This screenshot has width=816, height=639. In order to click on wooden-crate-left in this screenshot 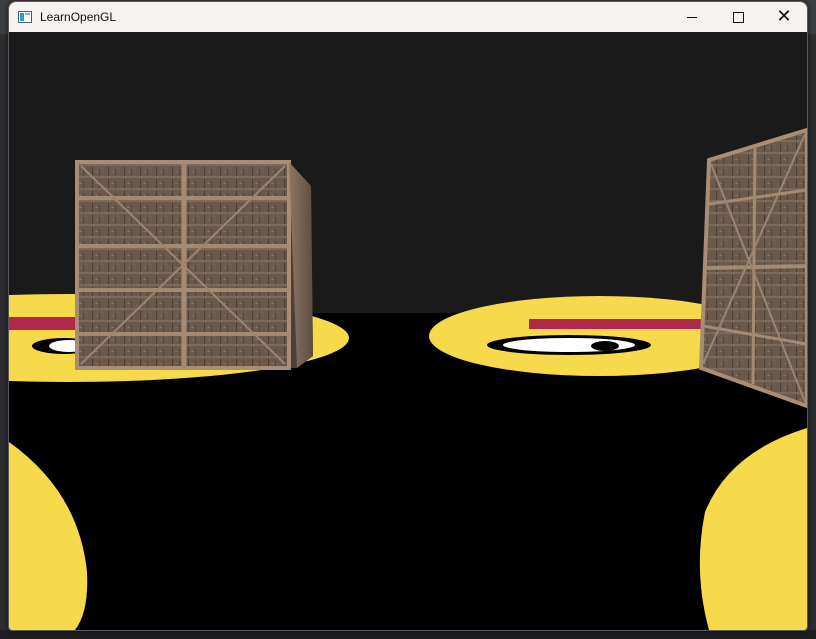, I will do `click(194, 265)`.